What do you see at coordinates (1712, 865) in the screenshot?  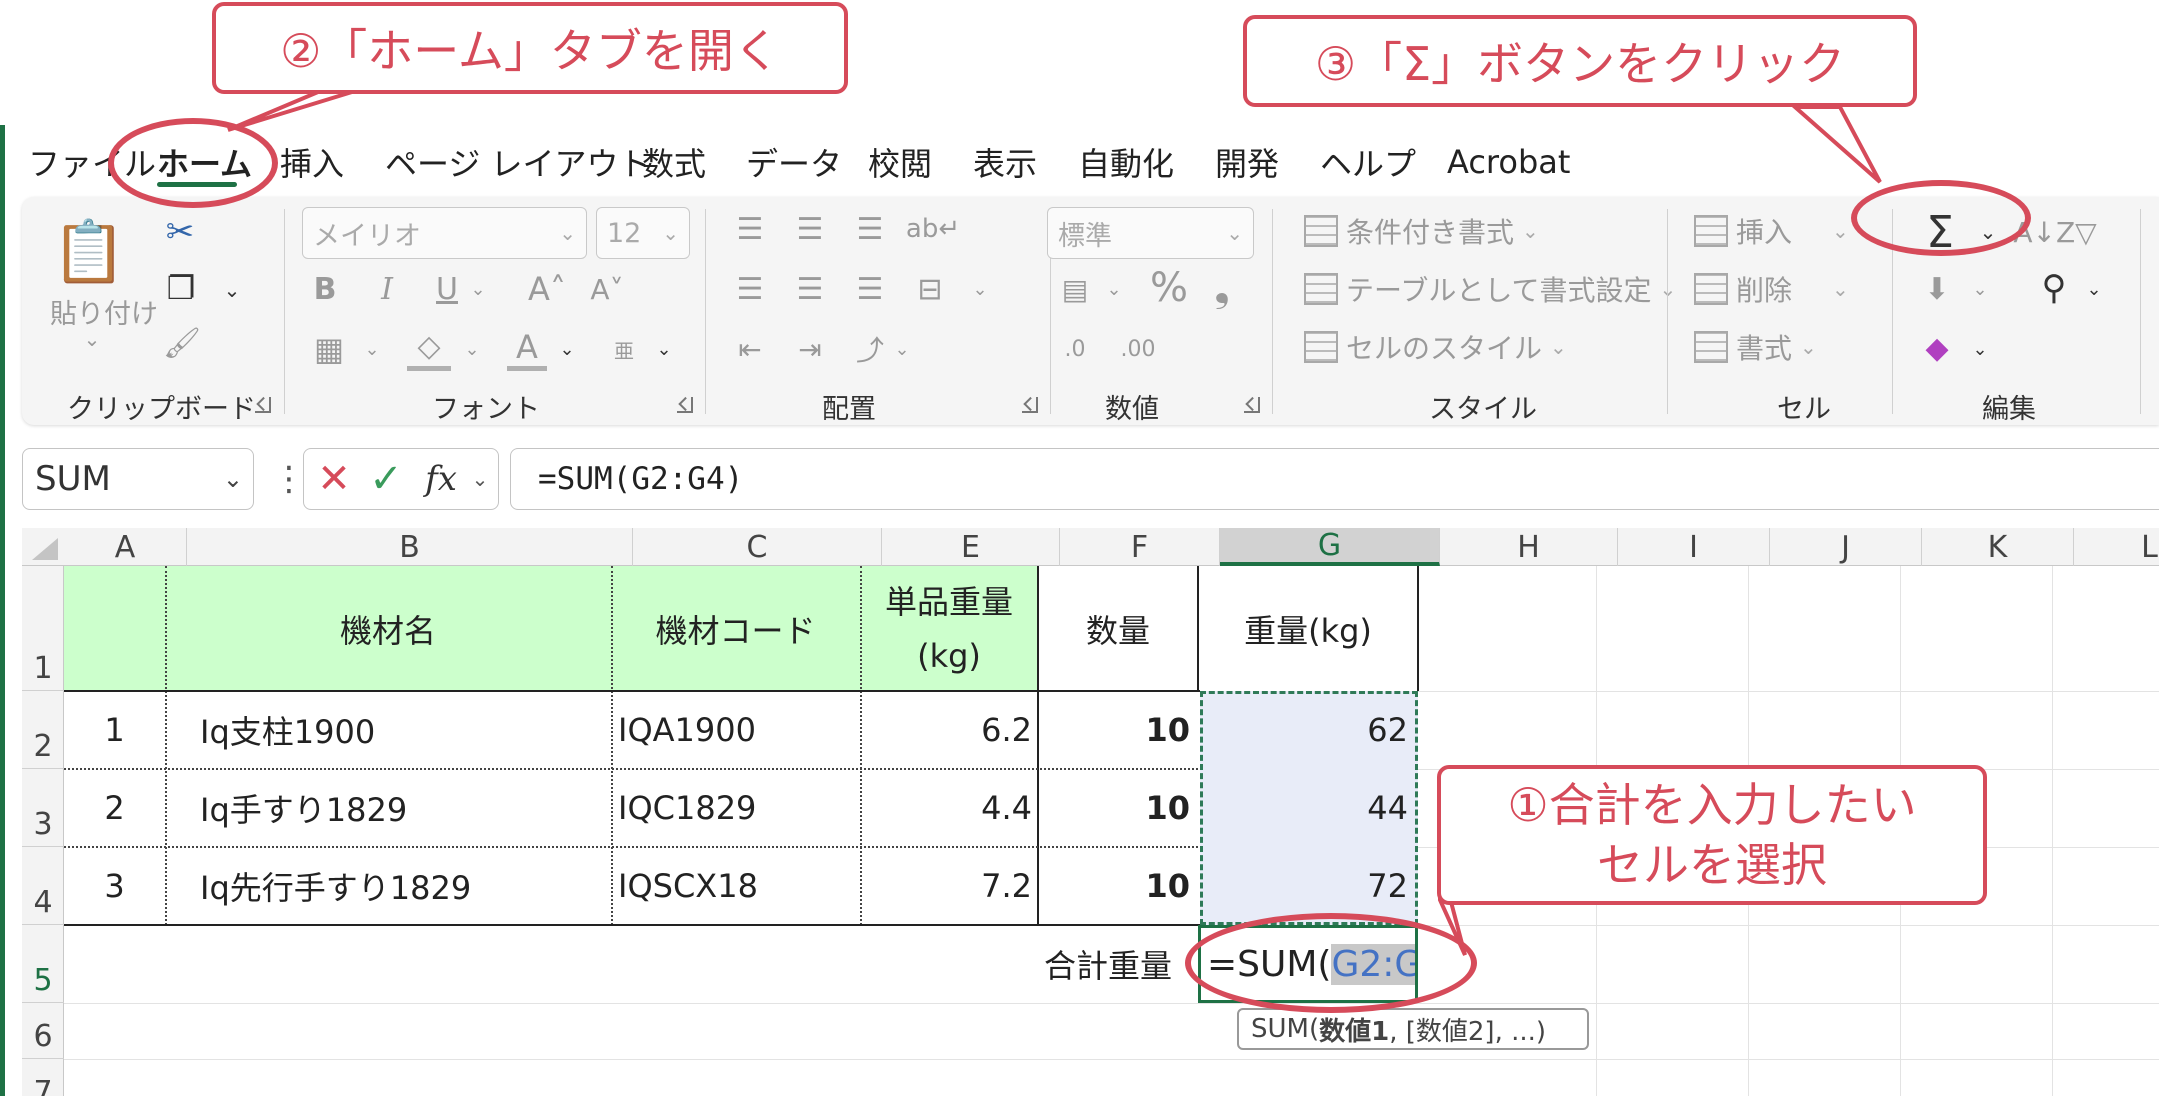 I see `annotation-step1-line2: セルを選択` at bounding box center [1712, 865].